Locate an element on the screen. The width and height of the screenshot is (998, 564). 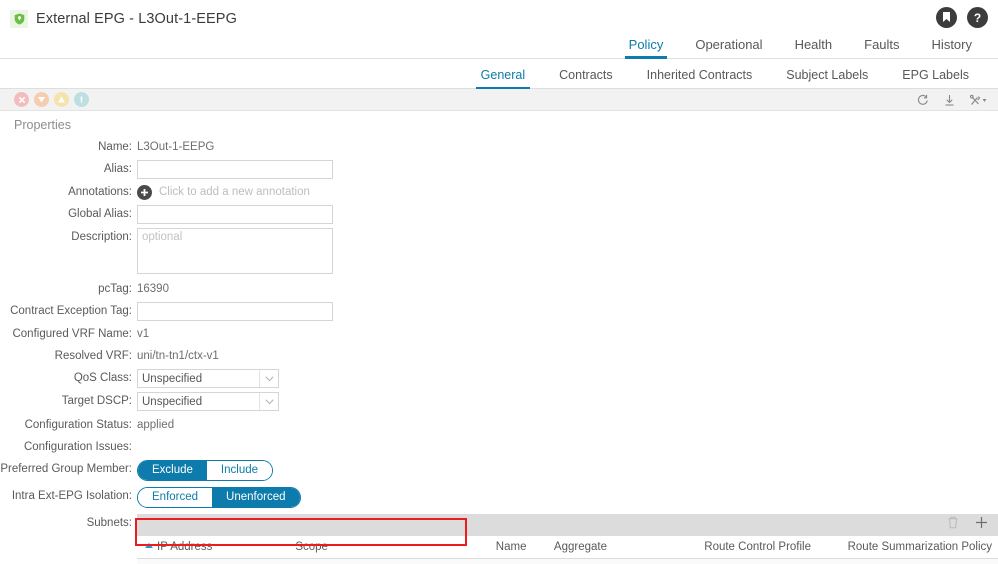
resolved-vrf-label: Resolved VRF: is located at coordinates (93, 356).